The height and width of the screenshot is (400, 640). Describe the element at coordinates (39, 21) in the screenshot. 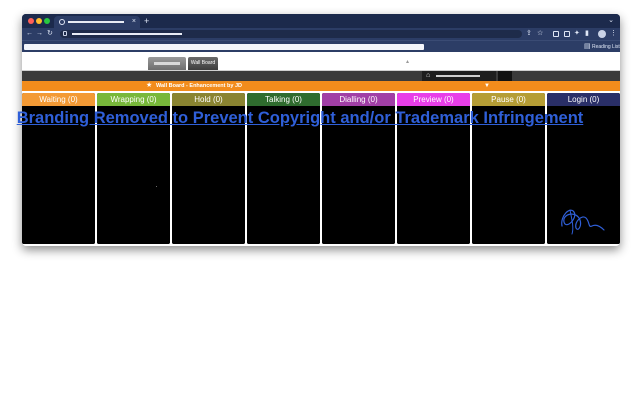

I see `minimize-window-button` at that location.